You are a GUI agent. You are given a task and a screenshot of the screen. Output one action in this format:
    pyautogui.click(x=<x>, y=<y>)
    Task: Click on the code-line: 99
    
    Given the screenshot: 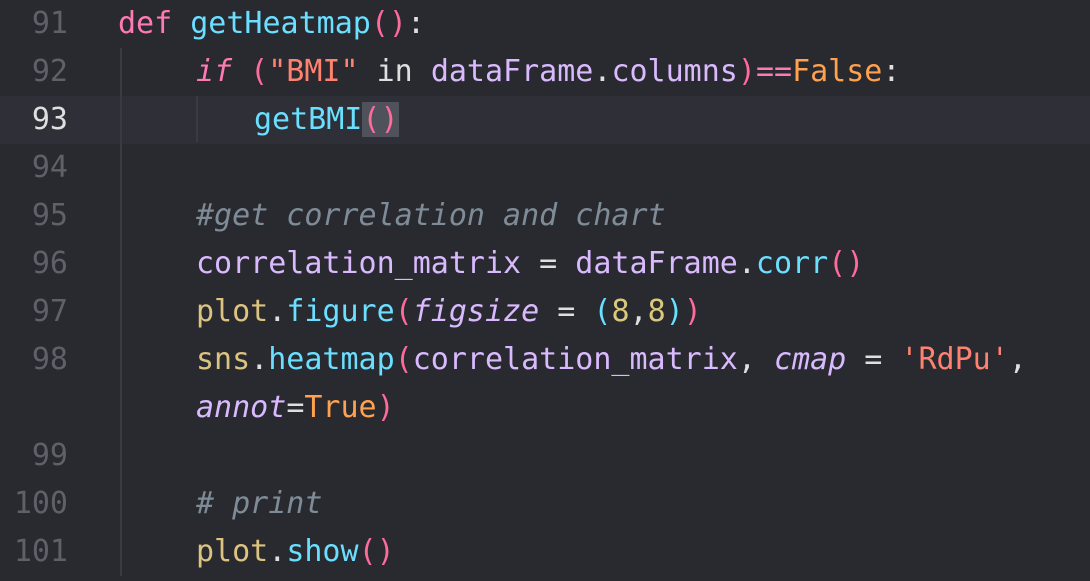 What is the action you would take?
    pyautogui.click(x=545, y=456)
    